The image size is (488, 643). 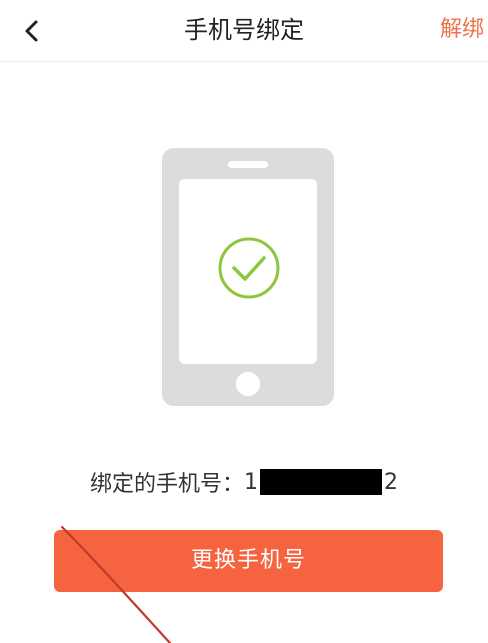 I want to click on unbind-button: 解绑, so click(x=462, y=30).